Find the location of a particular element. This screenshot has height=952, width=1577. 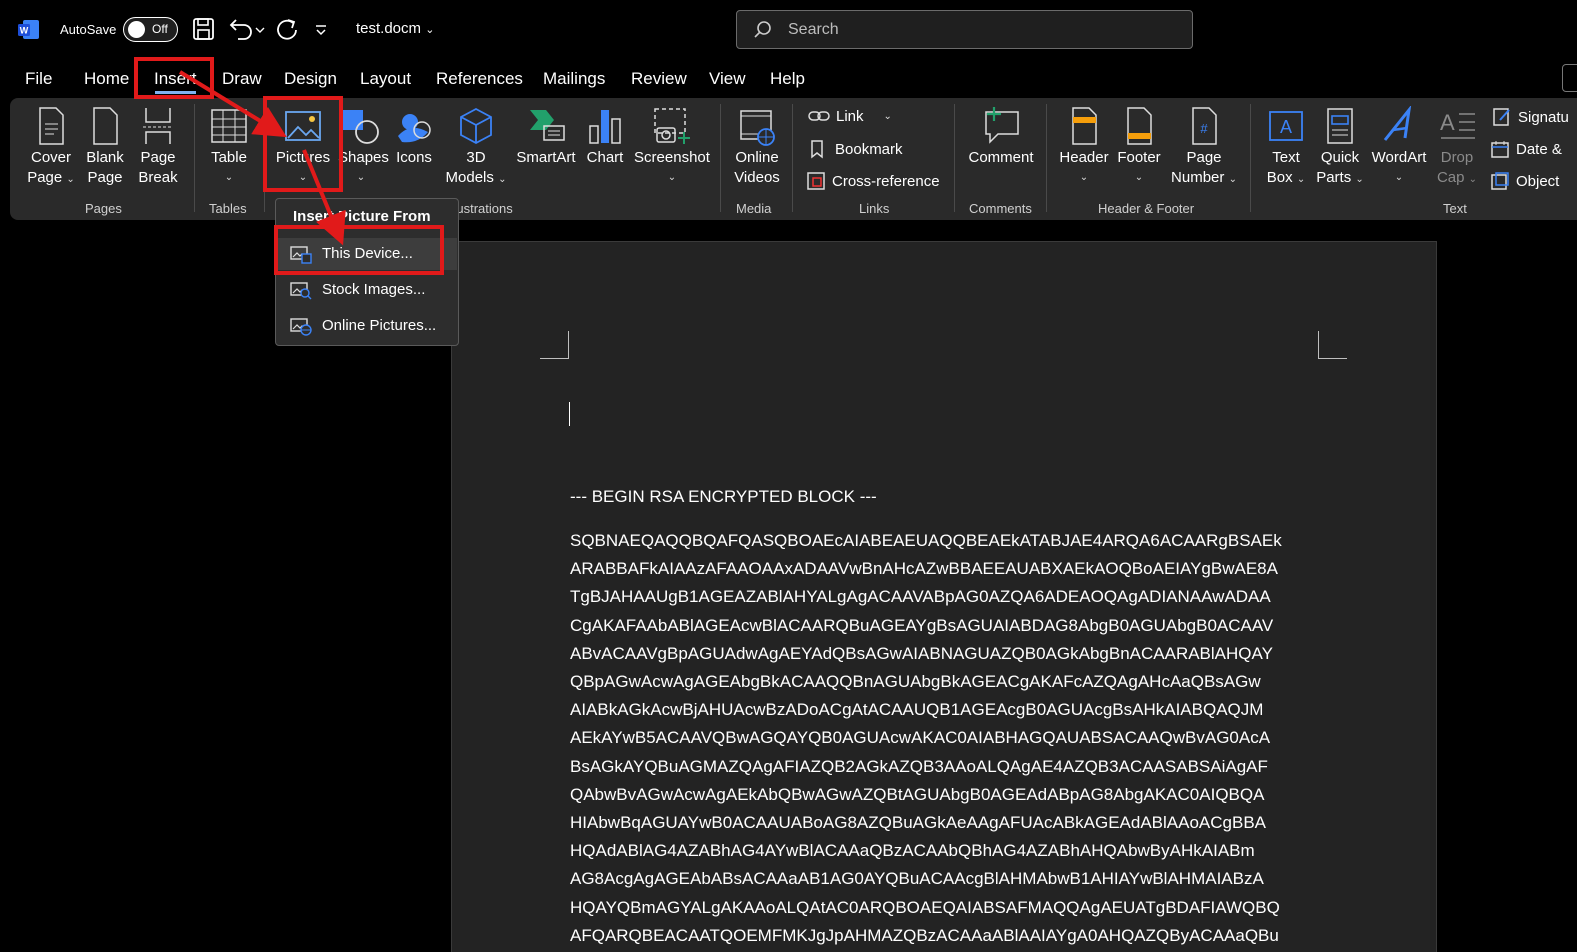

page-number-label-1: Page is located at coordinates (1204, 157).